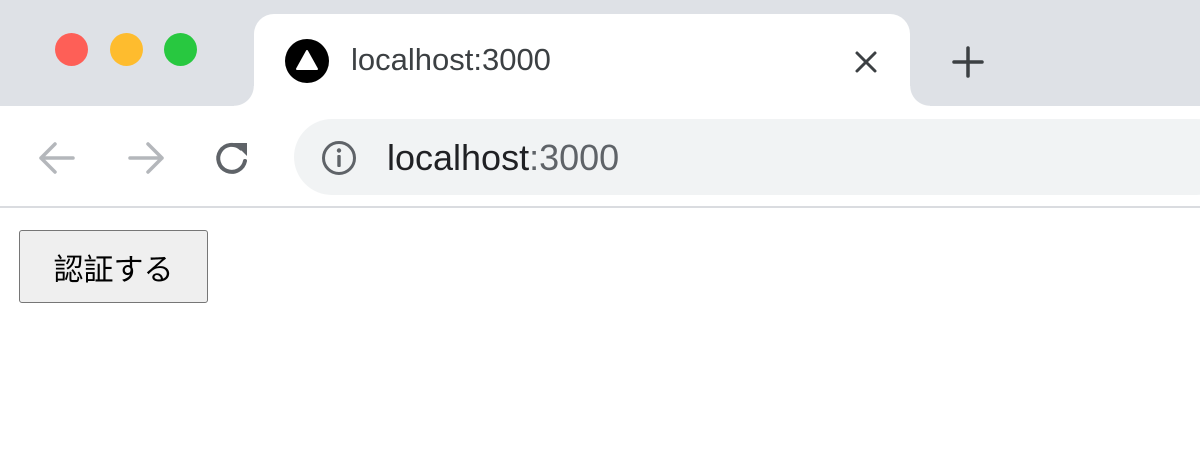 The image size is (1200, 457). I want to click on url-text: localhost:3000, so click(503, 158).